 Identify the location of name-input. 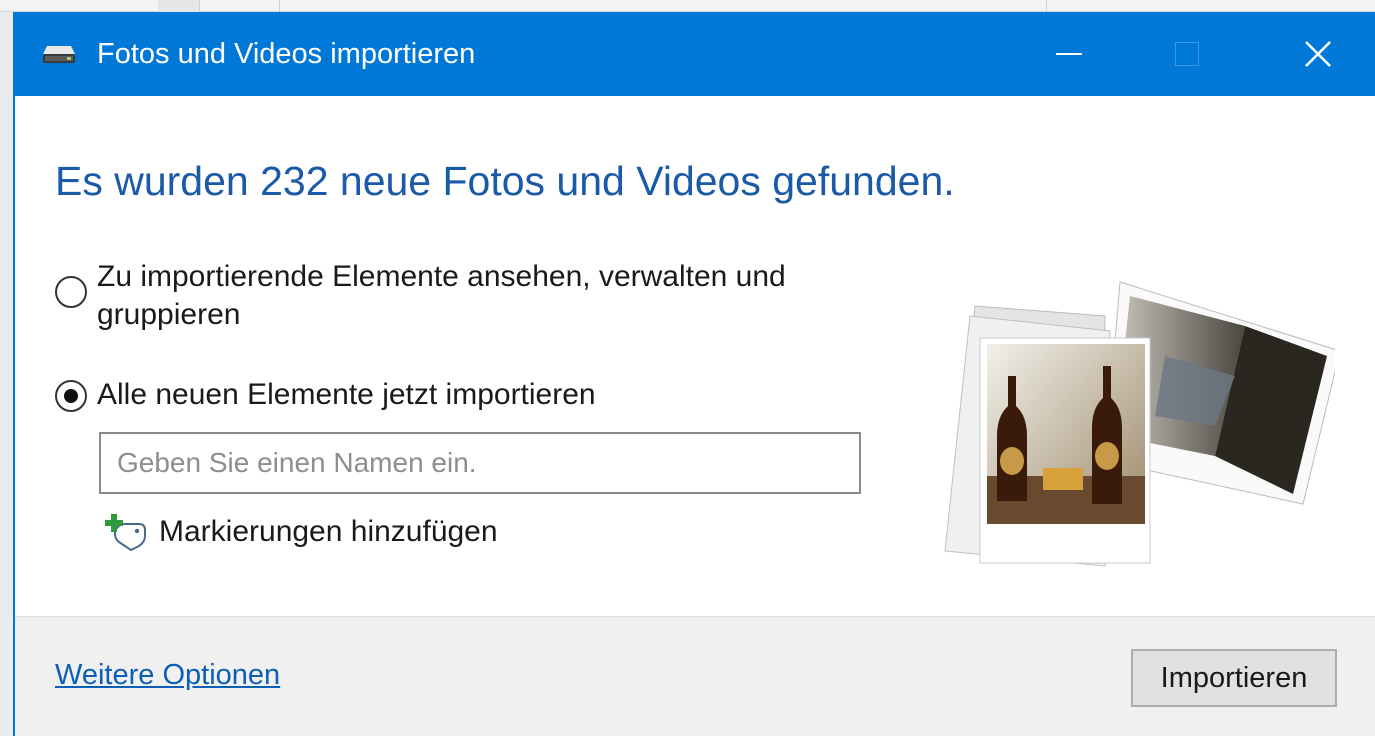
(480, 463).